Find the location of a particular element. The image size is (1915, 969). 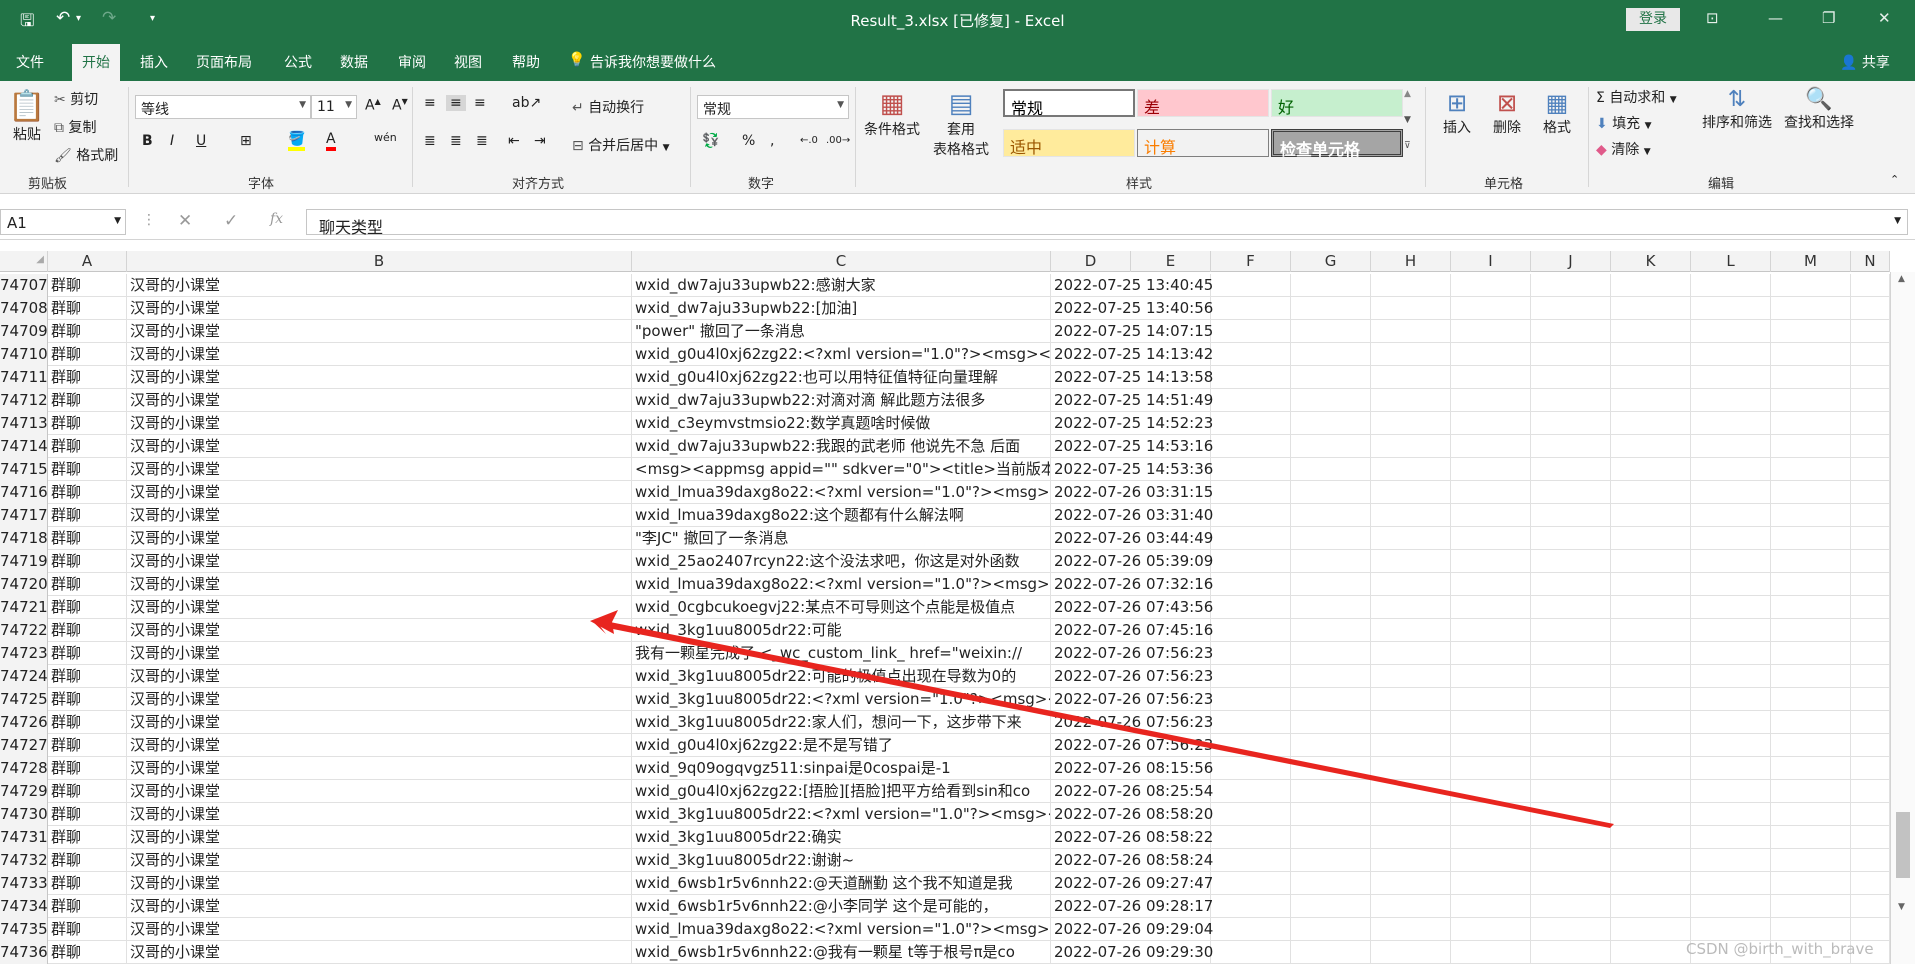

row-header: 74723 is located at coordinates (24, 653).